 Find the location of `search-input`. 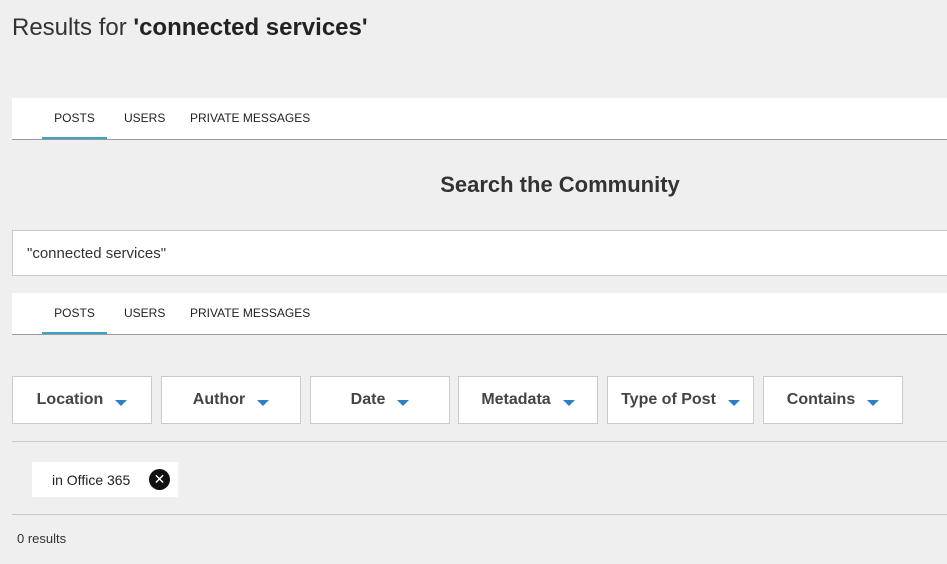

search-input is located at coordinates (479, 253).